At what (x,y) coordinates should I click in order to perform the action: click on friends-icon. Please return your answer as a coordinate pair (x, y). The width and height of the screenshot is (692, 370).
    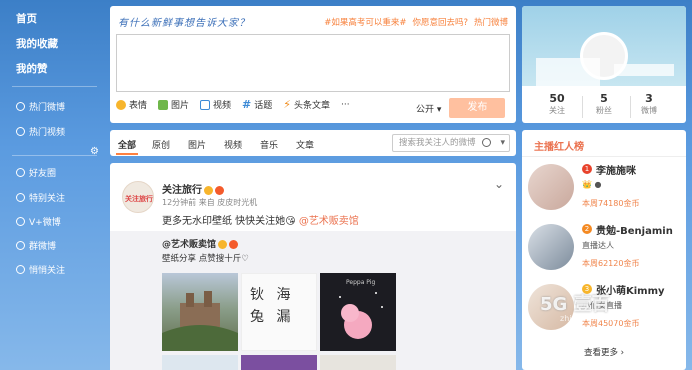
    Looking at the image, I should click on (20, 172).